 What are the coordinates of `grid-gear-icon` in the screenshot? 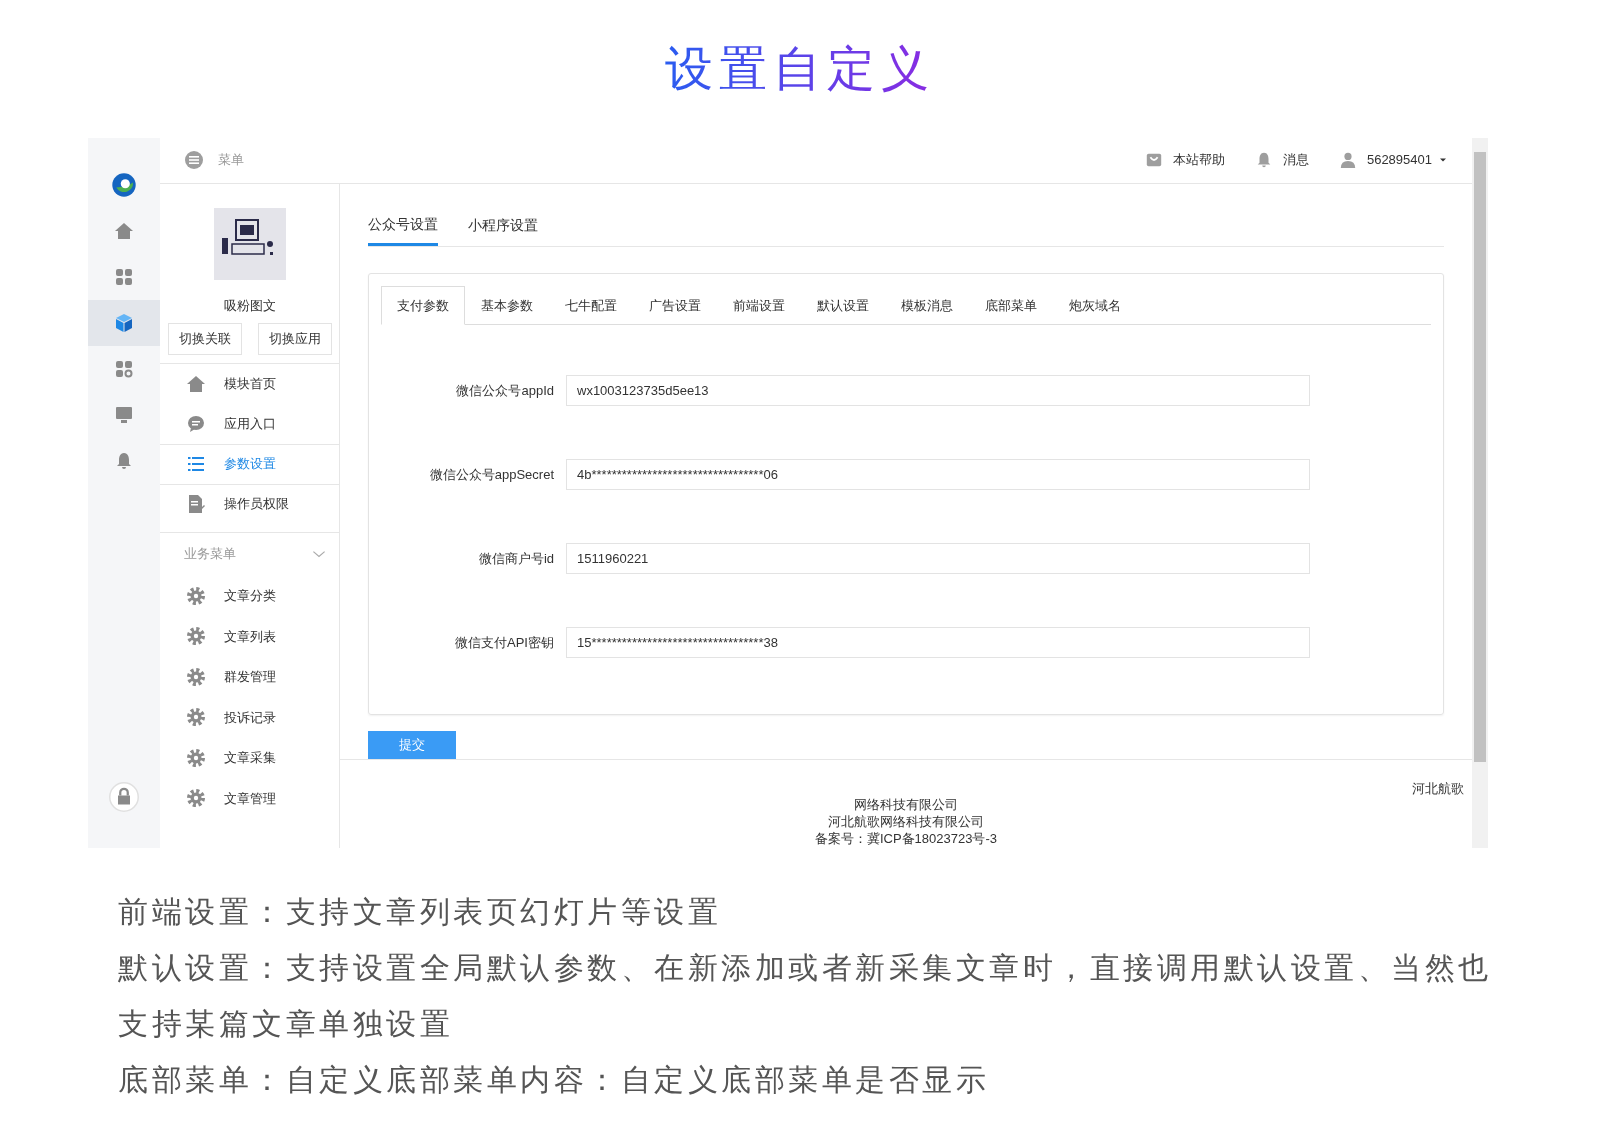 It's located at (124, 368).